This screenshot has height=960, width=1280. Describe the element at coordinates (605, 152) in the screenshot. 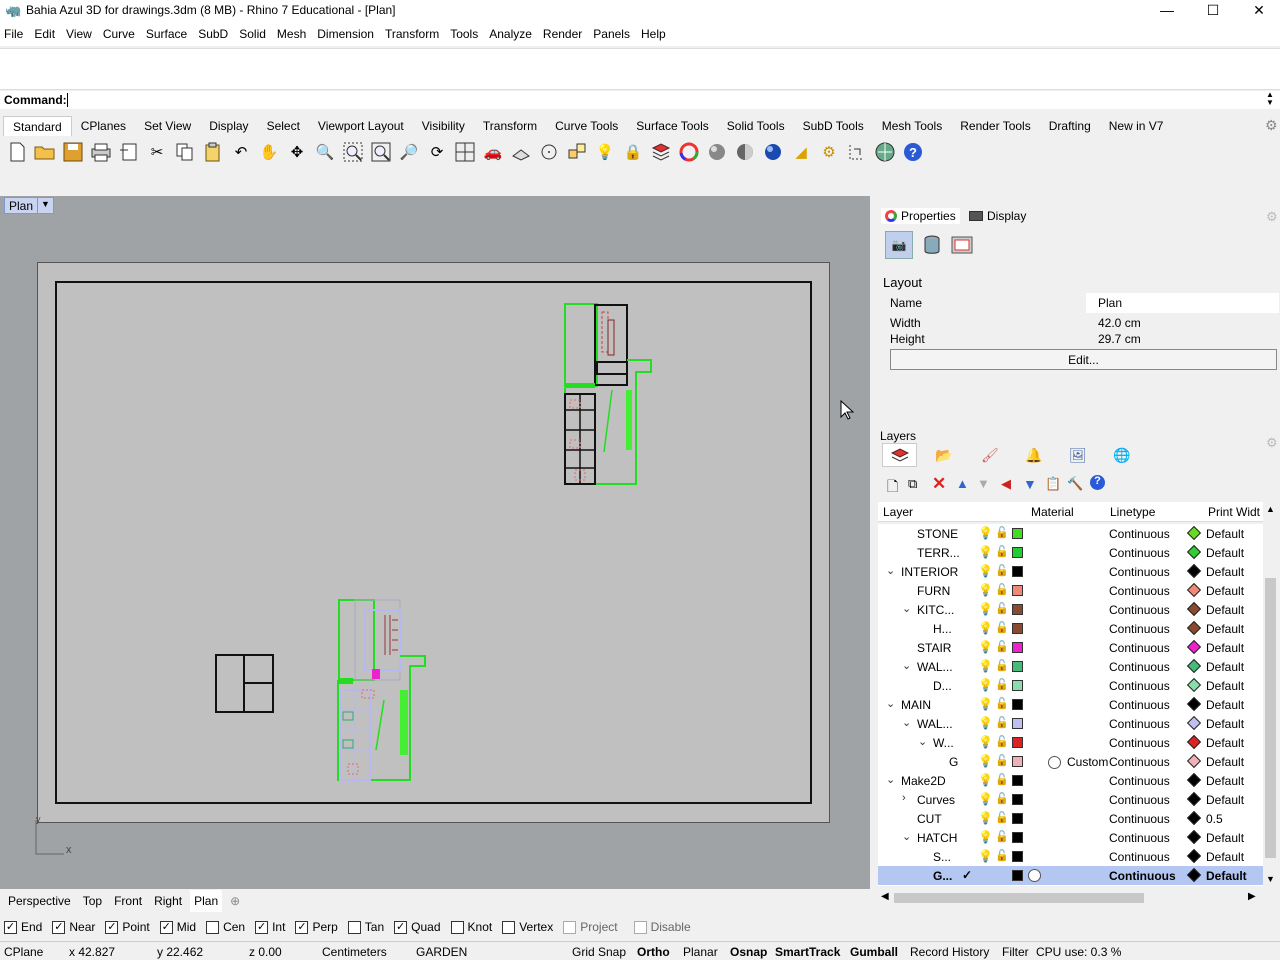

I see `light-icon: 💡` at that location.